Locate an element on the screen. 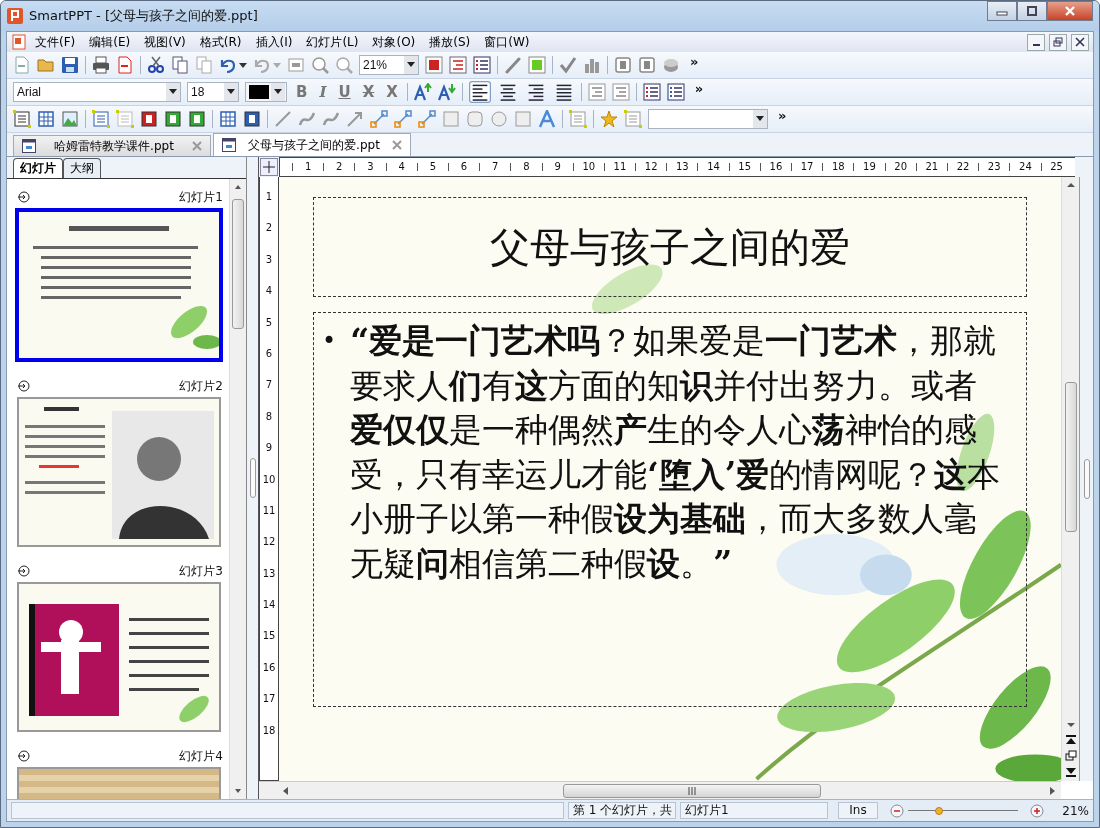  grow-font-icon is located at coordinates (422, 92).